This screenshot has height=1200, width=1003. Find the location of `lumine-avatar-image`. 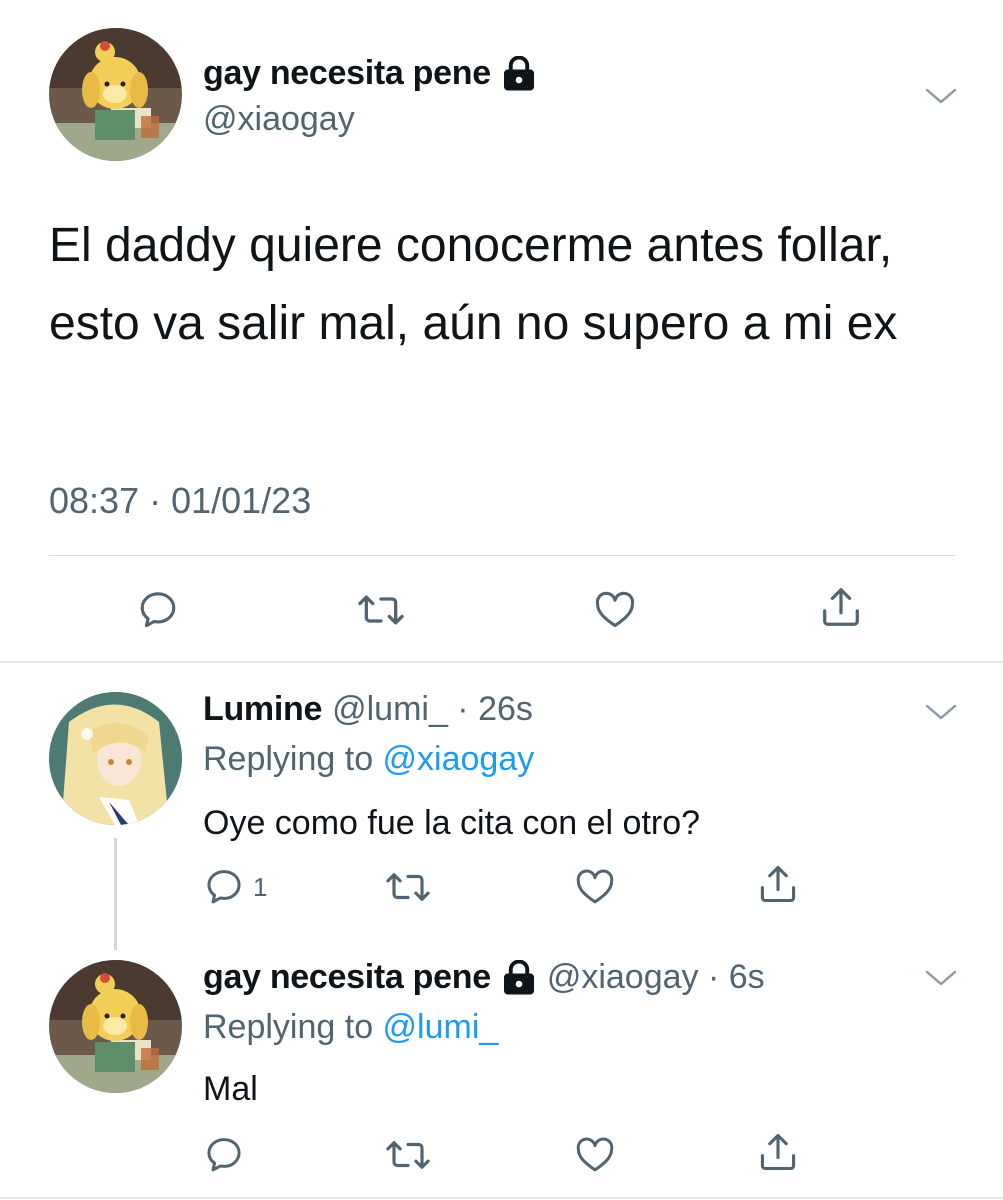

lumine-avatar-image is located at coordinates (115, 758).